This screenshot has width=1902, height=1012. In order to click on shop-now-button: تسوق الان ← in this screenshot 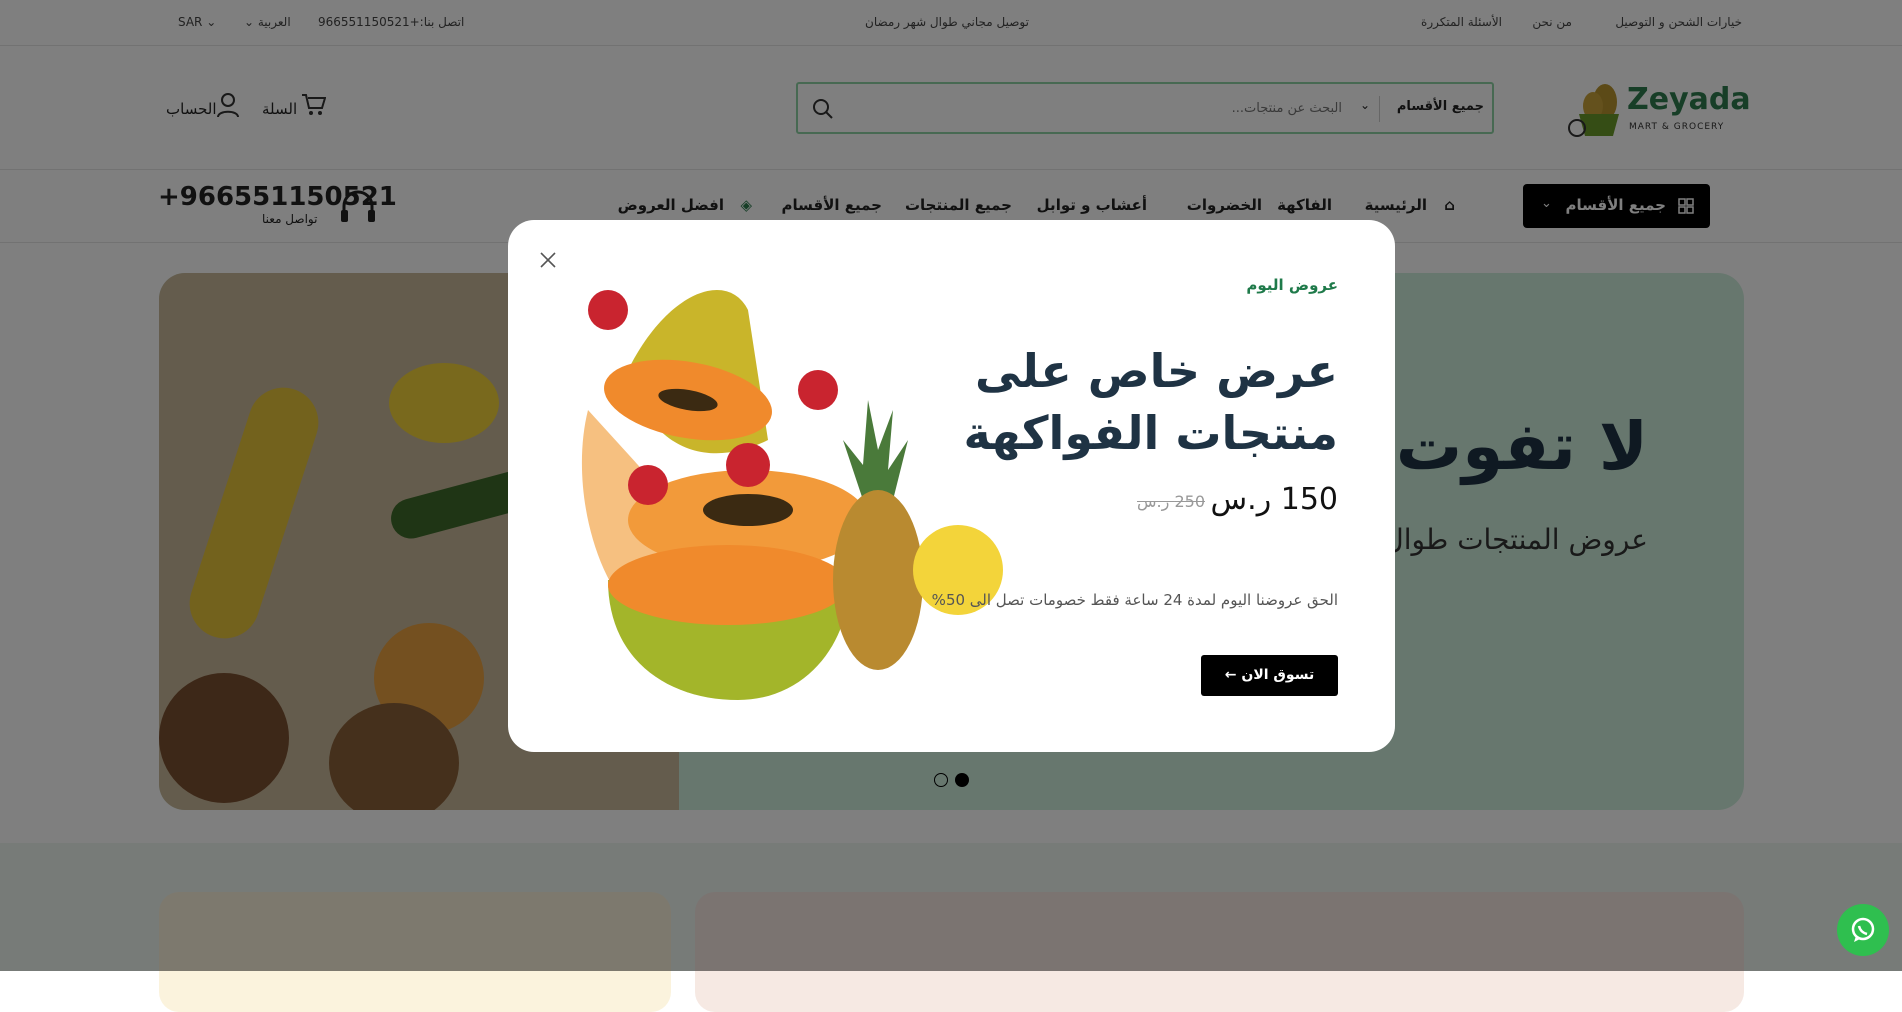, I will do `click(1269, 675)`.